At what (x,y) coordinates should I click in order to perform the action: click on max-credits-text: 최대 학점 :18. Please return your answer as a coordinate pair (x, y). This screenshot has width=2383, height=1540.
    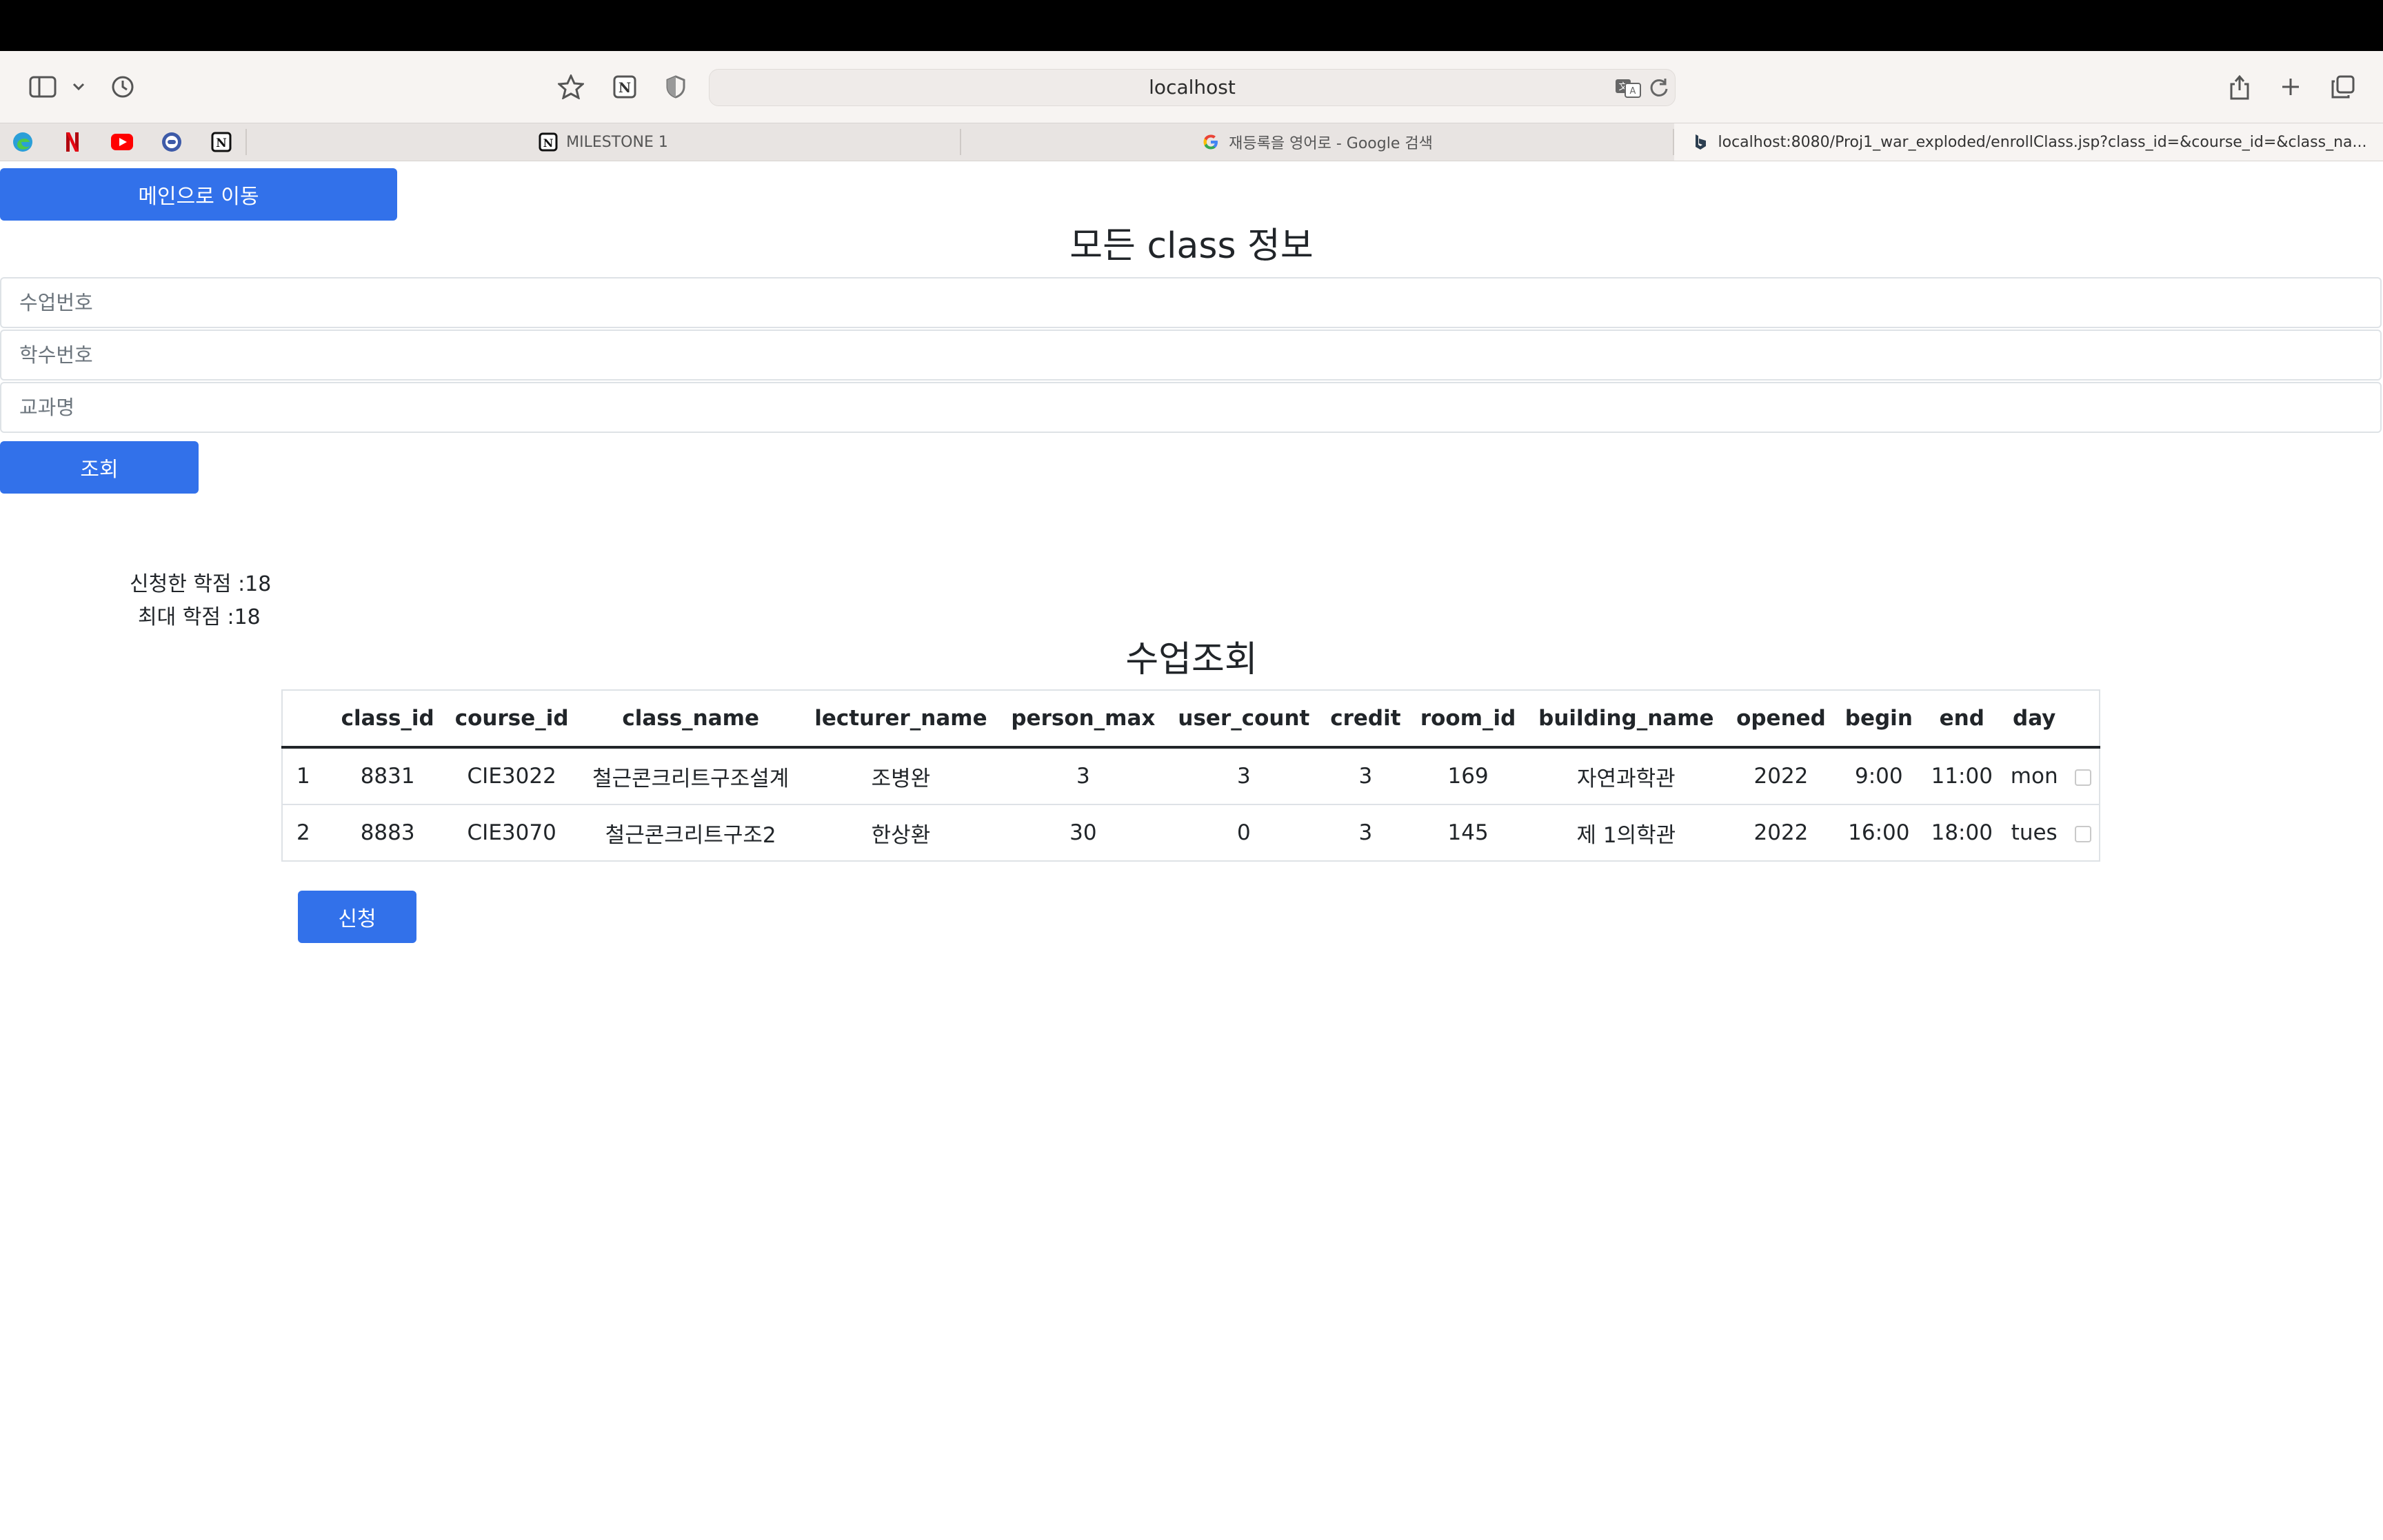
    Looking at the image, I should click on (199, 617).